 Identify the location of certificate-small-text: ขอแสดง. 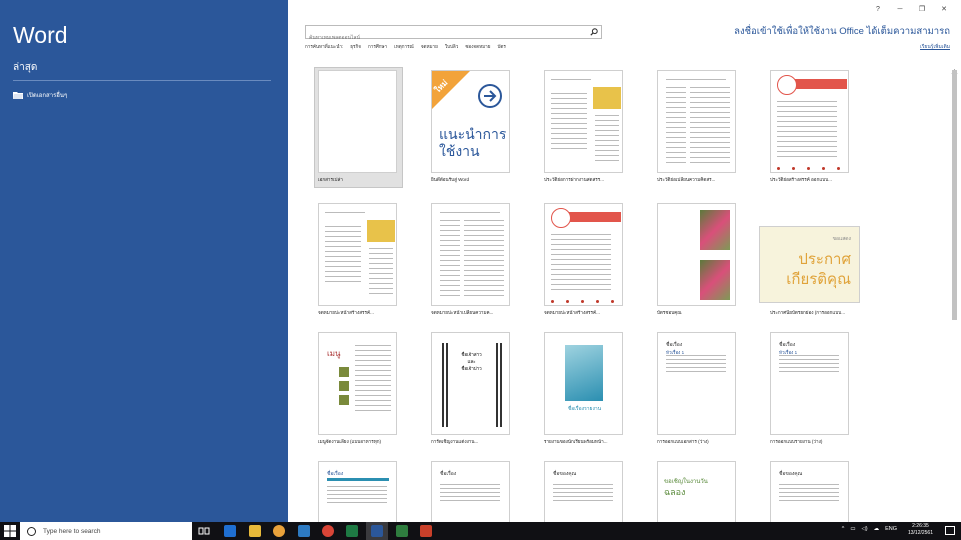
(841, 239).